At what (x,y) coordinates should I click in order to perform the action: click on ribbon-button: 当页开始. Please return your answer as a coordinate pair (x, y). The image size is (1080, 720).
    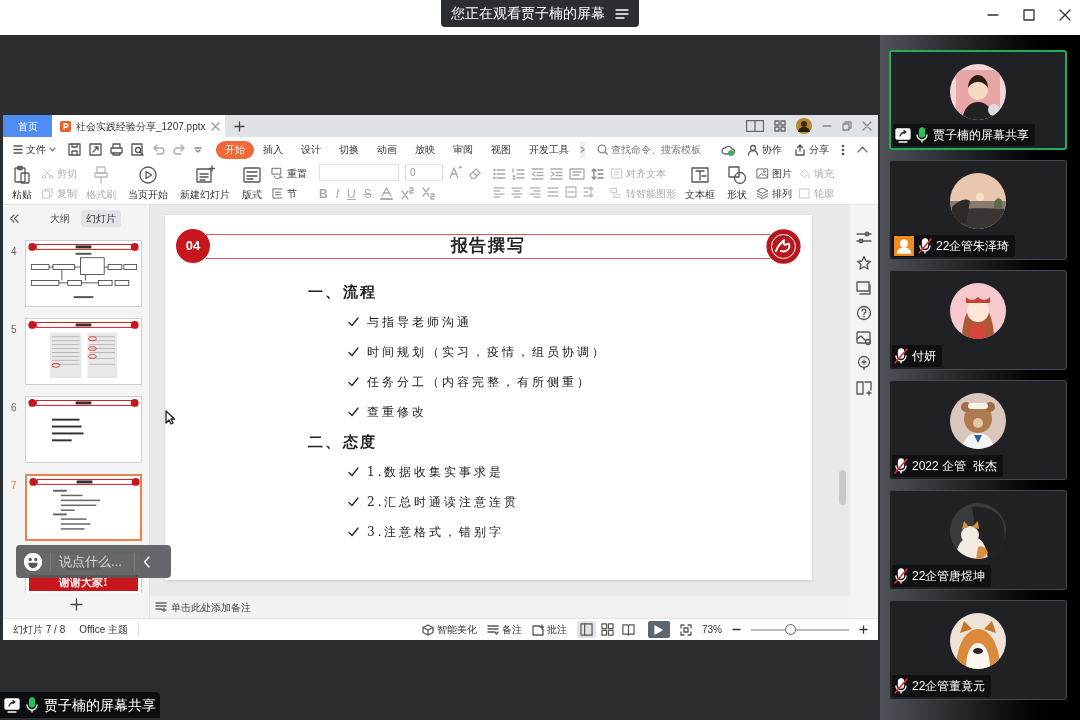
    Looking at the image, I should click on (148, 183).